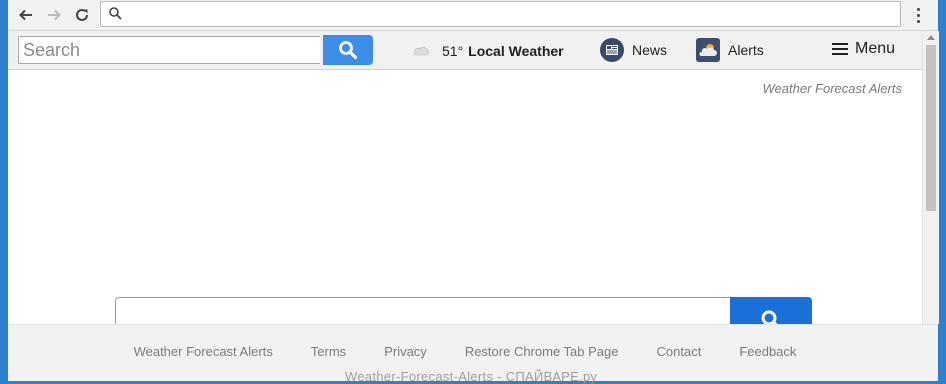 The height and width of the screenshot is (384, 946). What do you see at coordinates (169, 50) in the screenshot?
I see `toolbar-search-input` at bounding box center [169, 50].